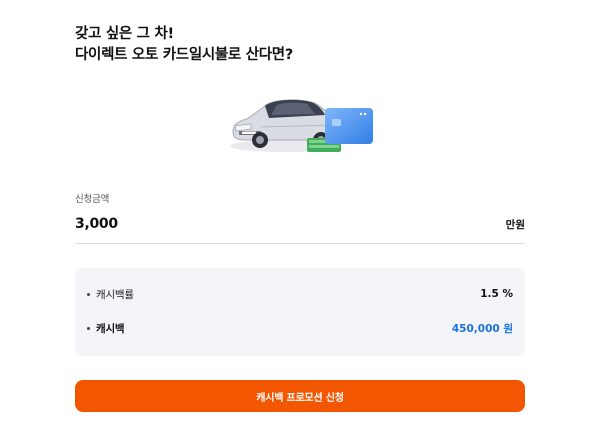 The width and height of the screenshot is (601, 430). Describe the element at coordinates (92, 199) in the screenshot. I see `application-amount-label: 신청금액` at that location.